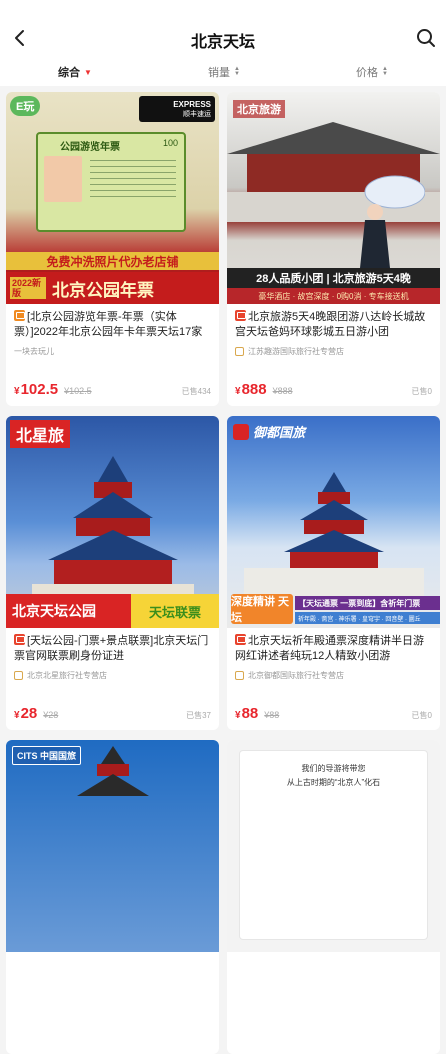  I want to click on product-title-text: [天坛公园-门票+景点联票]北京天坛门票官网联票刷身份证进, so click(111, 648).